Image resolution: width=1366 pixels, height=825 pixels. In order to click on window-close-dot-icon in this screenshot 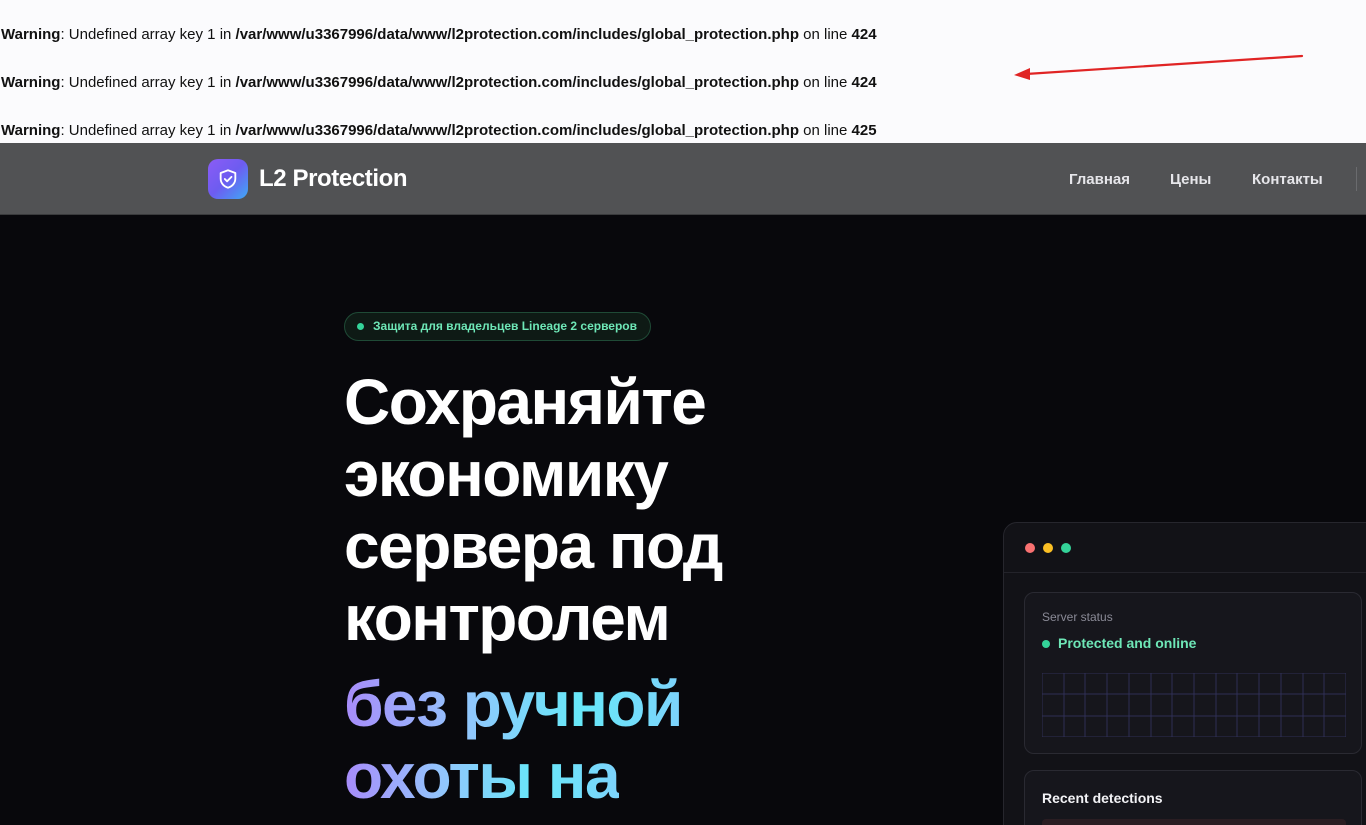, I will do `click(1030, 548)`.